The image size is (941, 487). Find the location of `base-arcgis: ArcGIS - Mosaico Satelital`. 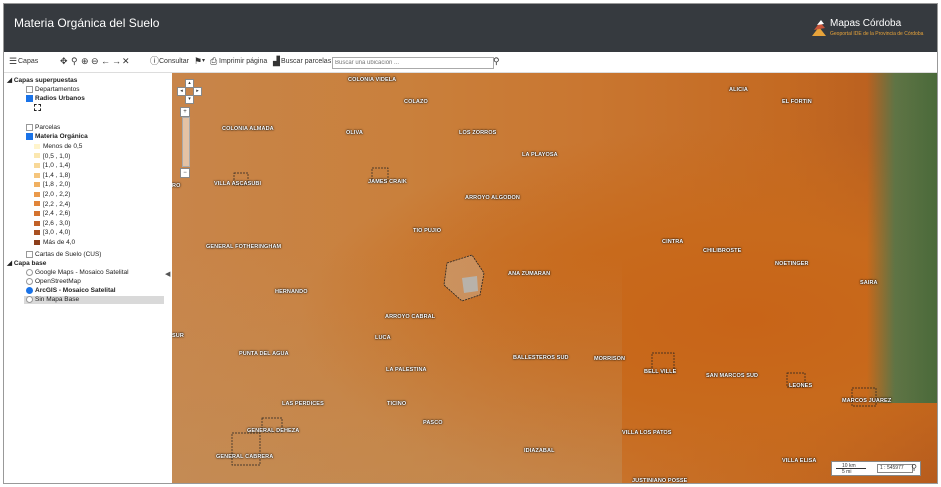

base-arcgis: ArcGIS - Mosaico Satelital is located at coordinates (71, 291).